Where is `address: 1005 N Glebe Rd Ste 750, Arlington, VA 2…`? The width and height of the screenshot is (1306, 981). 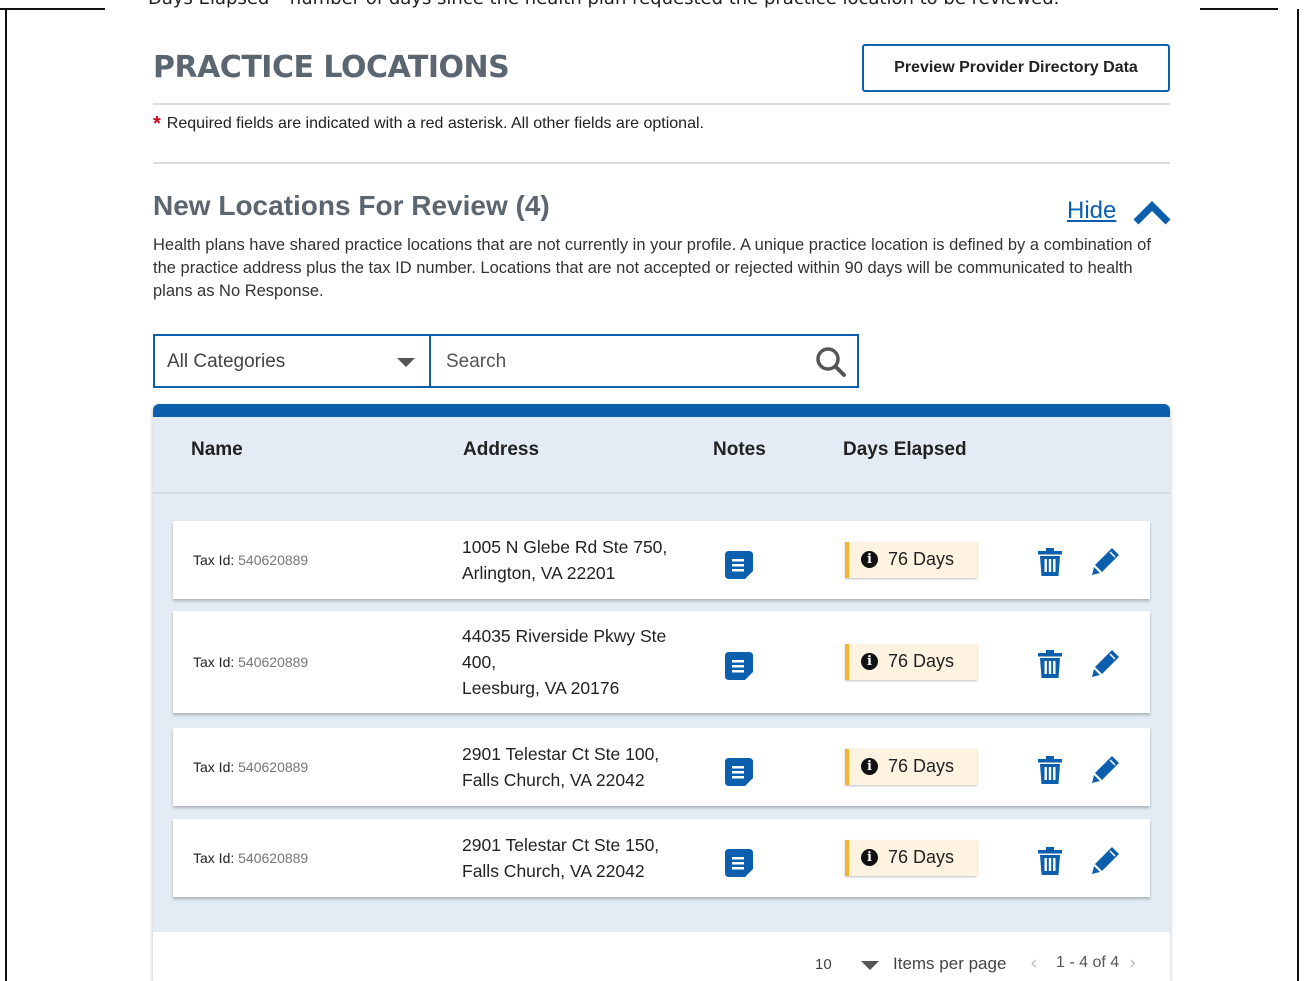
address: 1005 N Glebe Rd Ste 750, Arlington, VA 2… is located at coordinates (564, 560).